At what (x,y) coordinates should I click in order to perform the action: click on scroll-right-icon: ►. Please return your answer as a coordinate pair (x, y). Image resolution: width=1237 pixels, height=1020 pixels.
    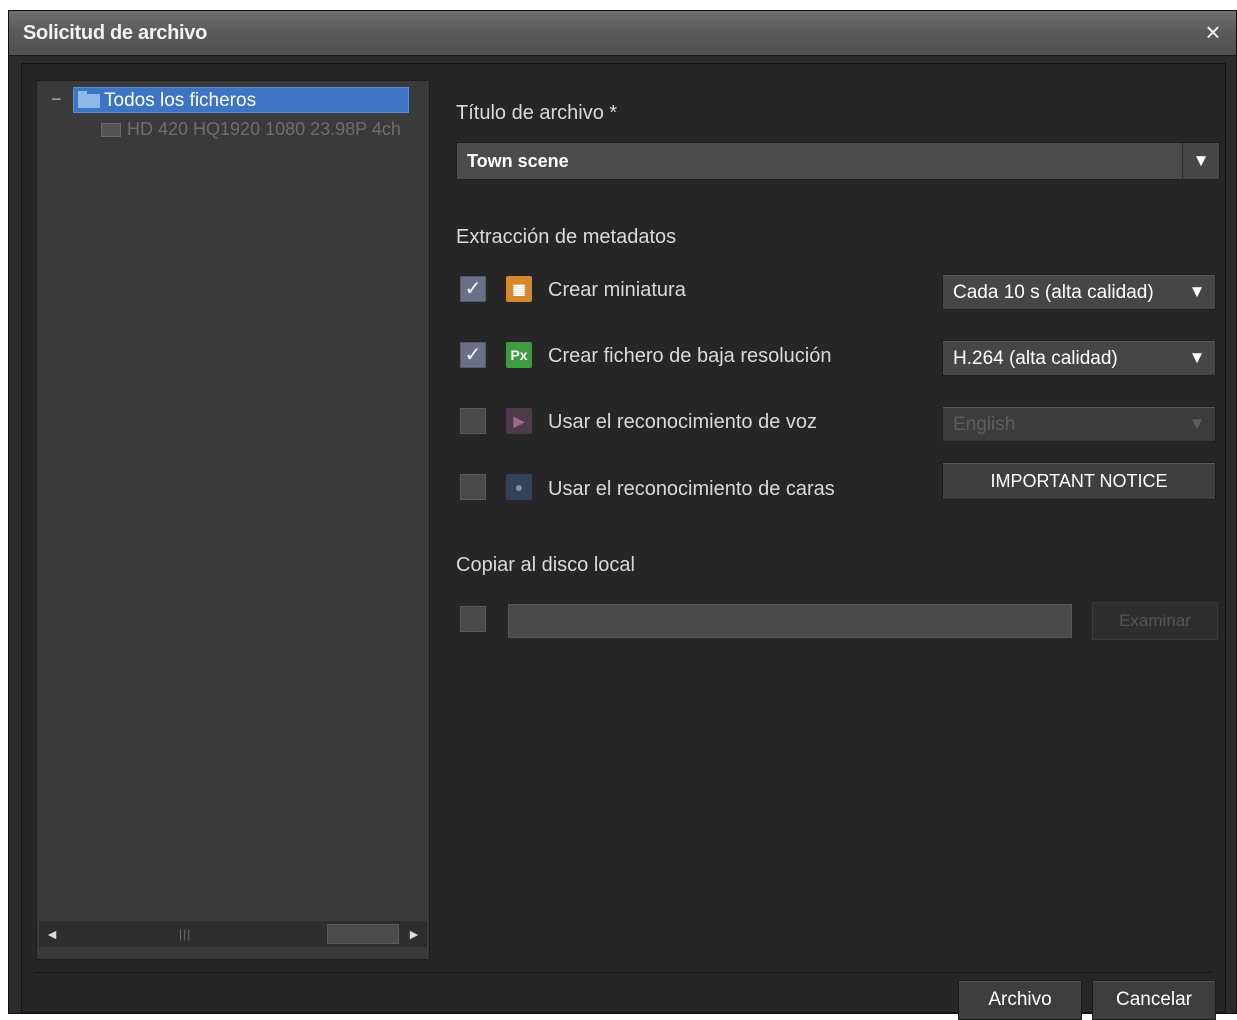
    Looking at the image, I should click on (414, 934).